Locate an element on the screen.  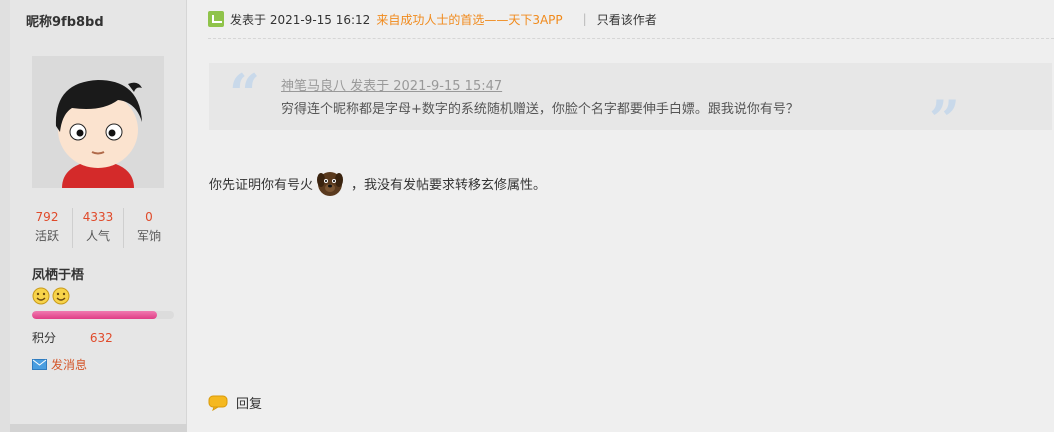
user-group: 凤栖于梧 is located at coordinates (58, 273).